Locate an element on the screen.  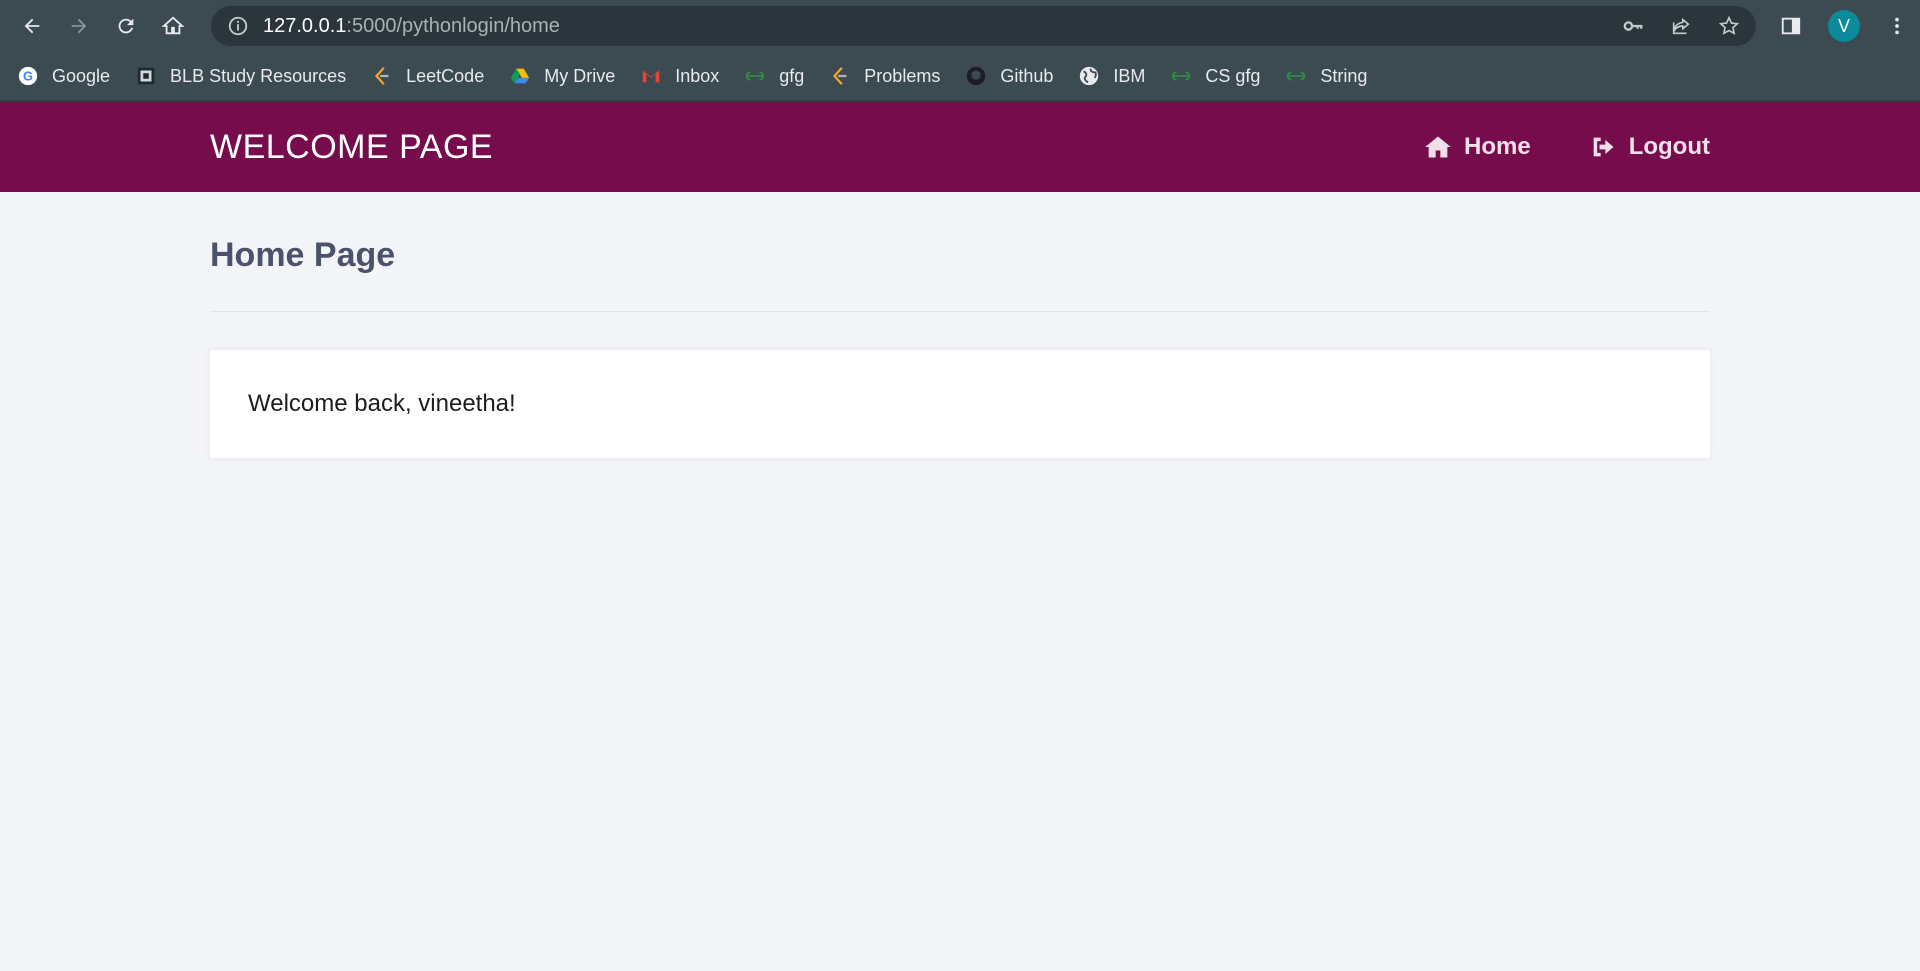
bookmark-problems: Problems is located at coordinates (884, 76).